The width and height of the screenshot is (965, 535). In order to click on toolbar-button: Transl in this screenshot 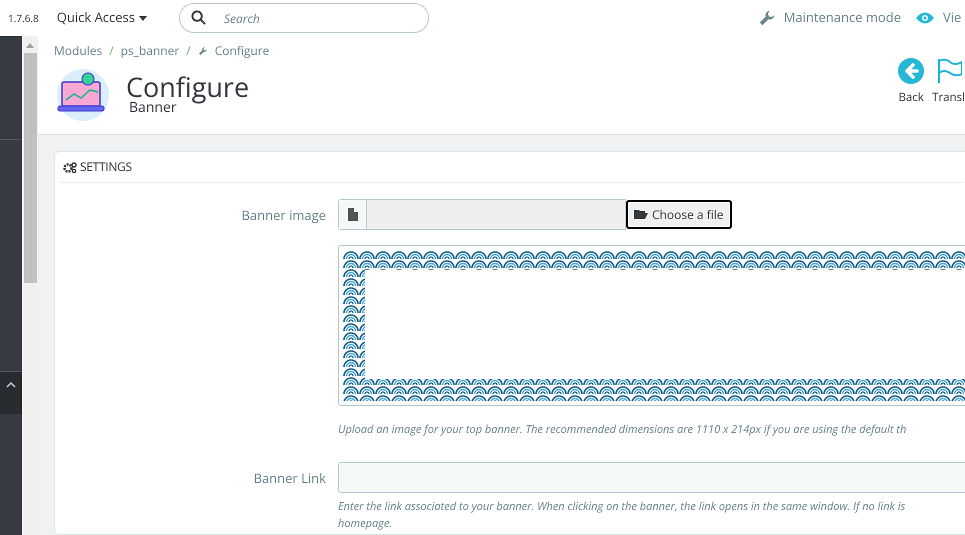, I will do `click(948, 96)`.